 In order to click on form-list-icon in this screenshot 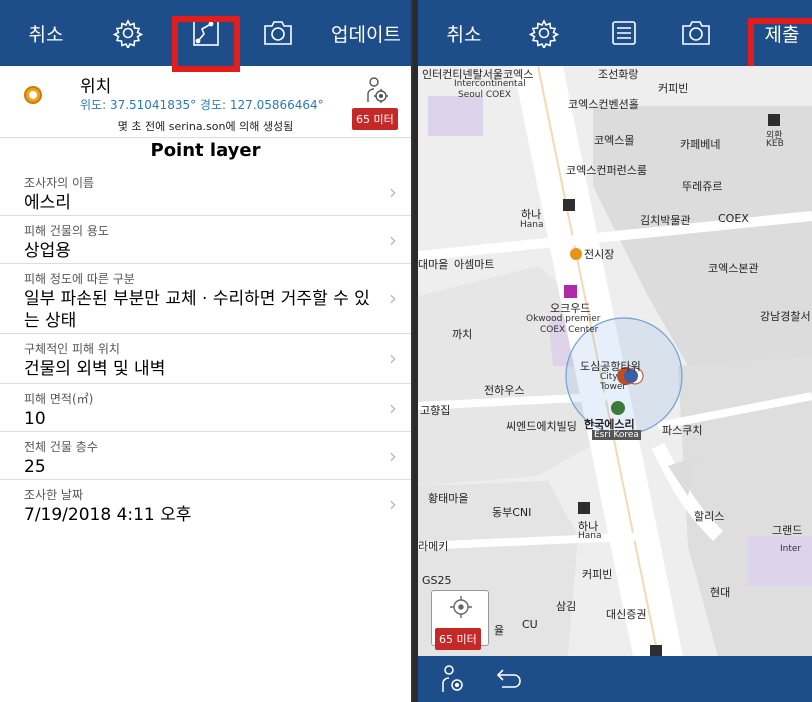, I will do `click(624, 33)`.